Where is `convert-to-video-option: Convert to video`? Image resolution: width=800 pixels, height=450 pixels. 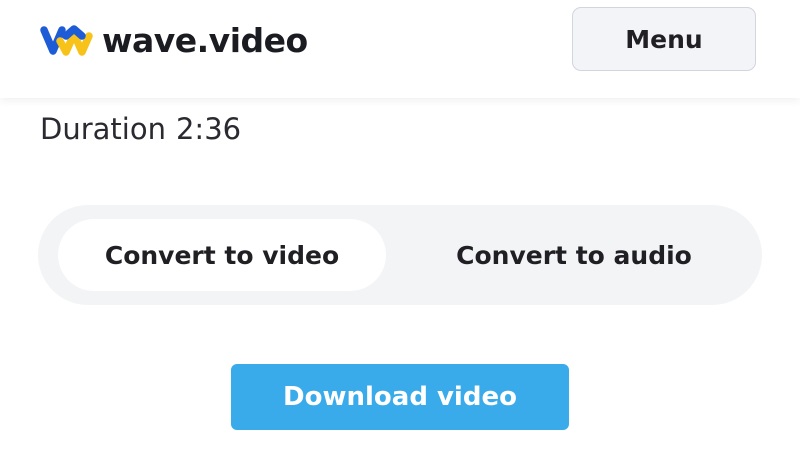
convert-to-video-option: Convert to video is located at coordinates (222, 255).